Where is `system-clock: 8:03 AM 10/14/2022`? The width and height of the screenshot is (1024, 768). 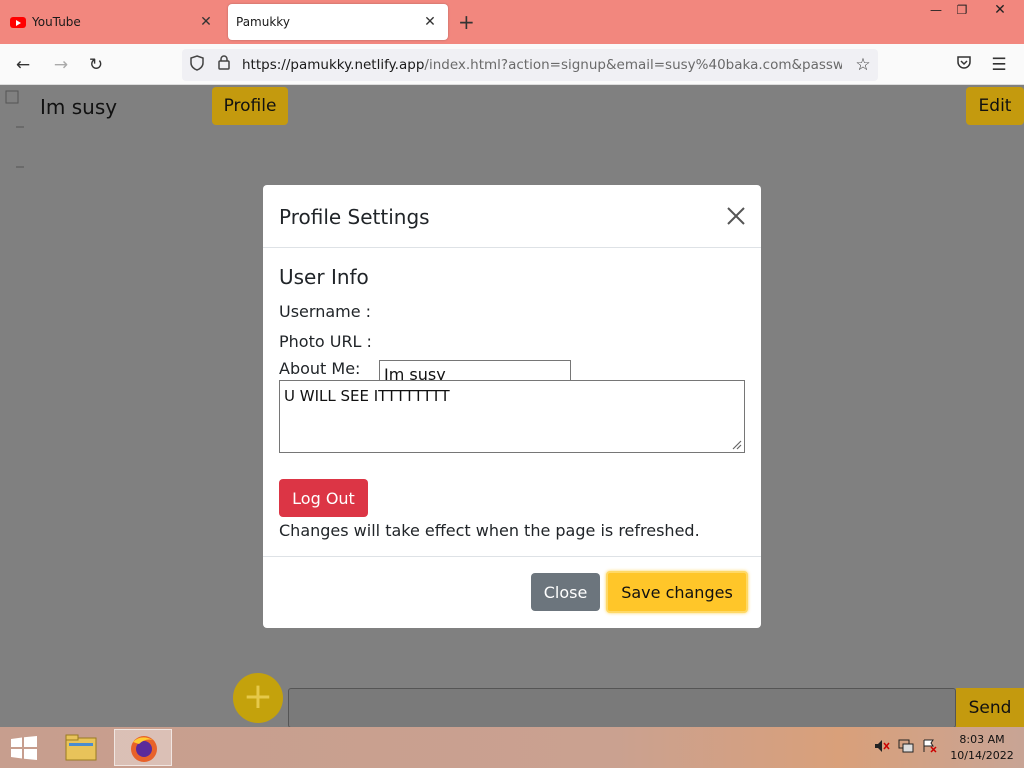
system-clock: 8:03 AM 10/14/2022 is located at coordinates (982, 748).